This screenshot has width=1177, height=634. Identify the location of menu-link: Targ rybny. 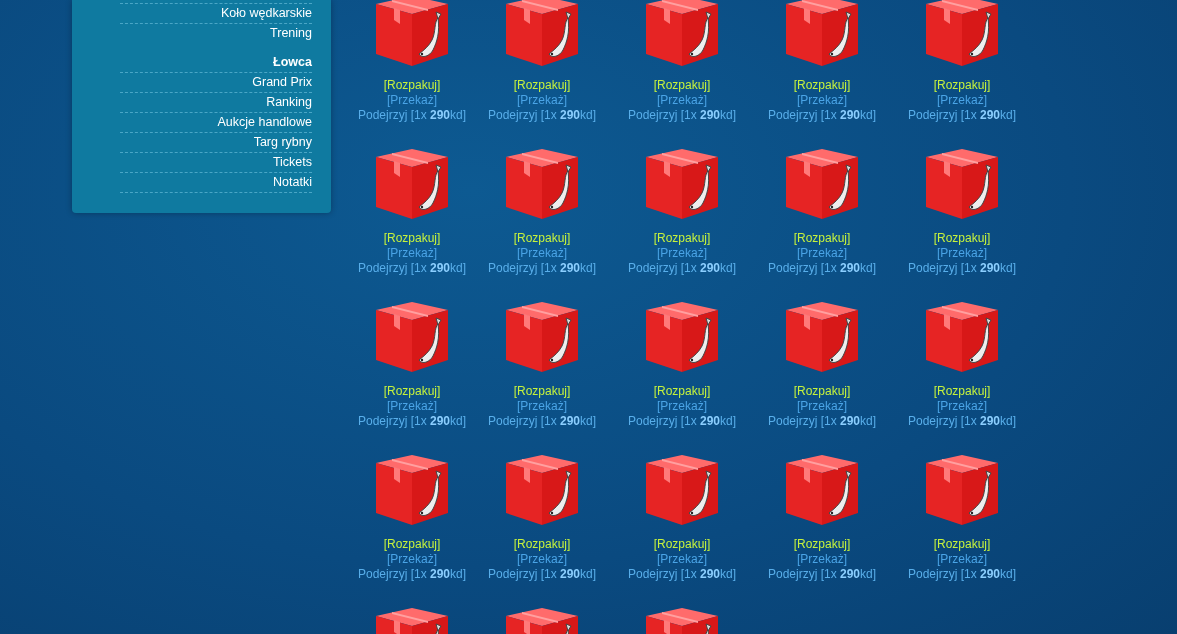
(216, 143).